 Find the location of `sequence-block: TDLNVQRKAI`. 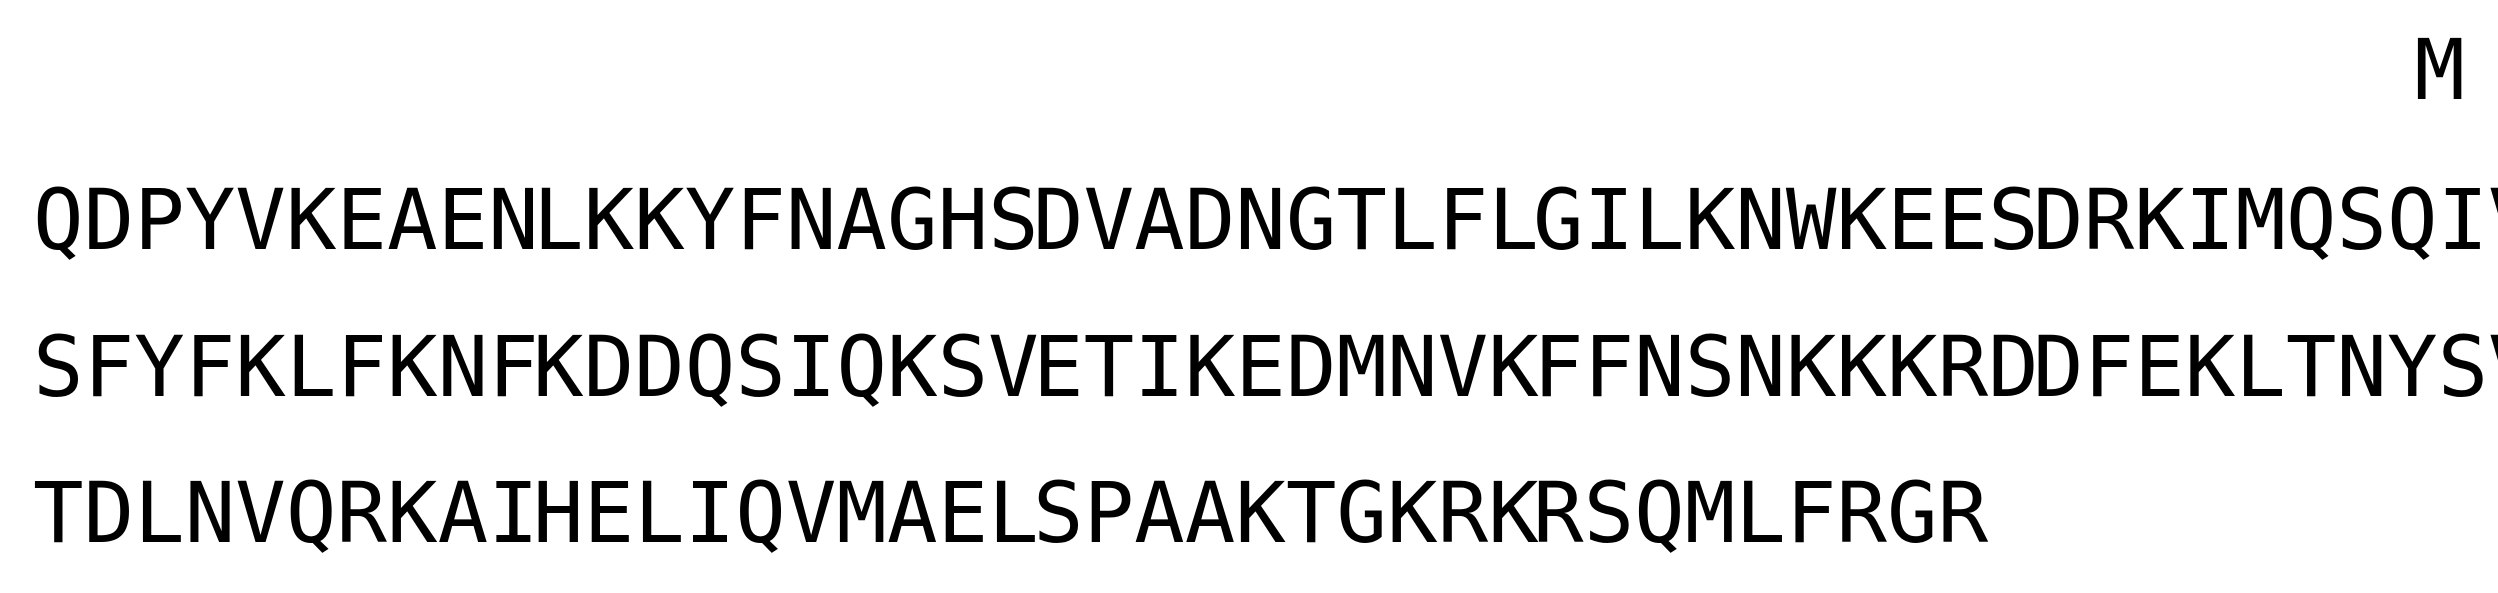

sequence-block: TDLNVQRKAI is located at coordinates (286, 513).